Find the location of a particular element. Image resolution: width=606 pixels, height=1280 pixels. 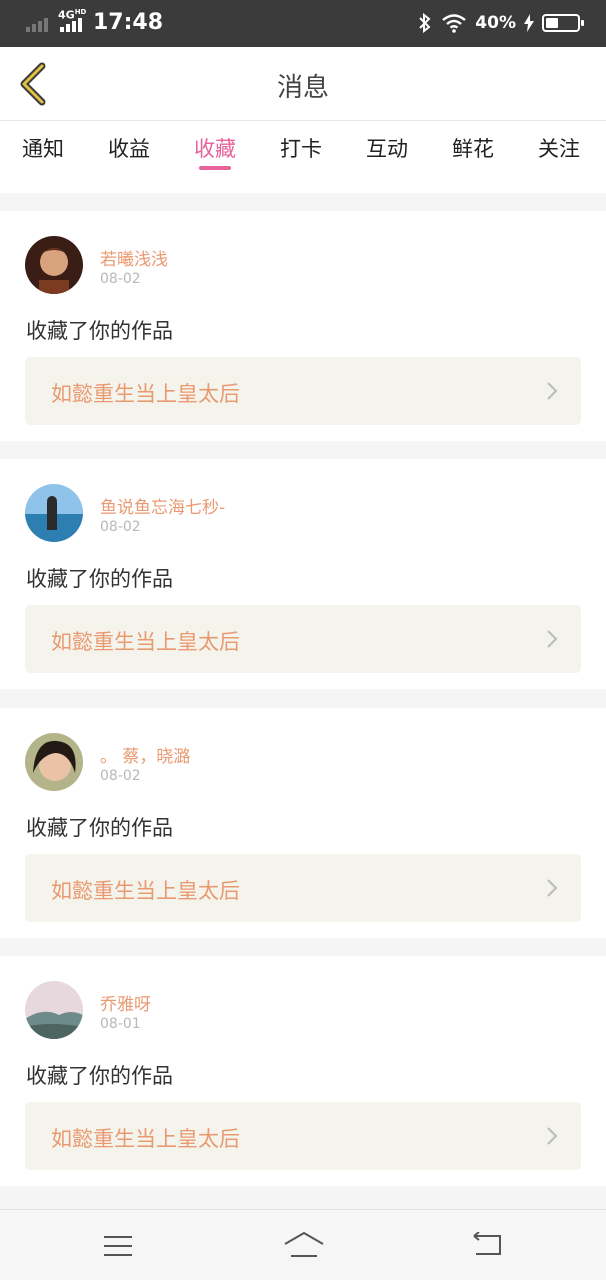

tab-interaction: 互动 is located at coordinates (387, 157).